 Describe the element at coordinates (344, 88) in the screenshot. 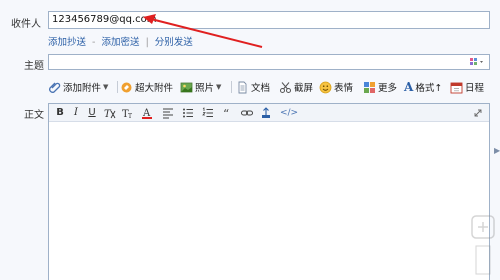

I see `emoji-label: 表情` at that location.